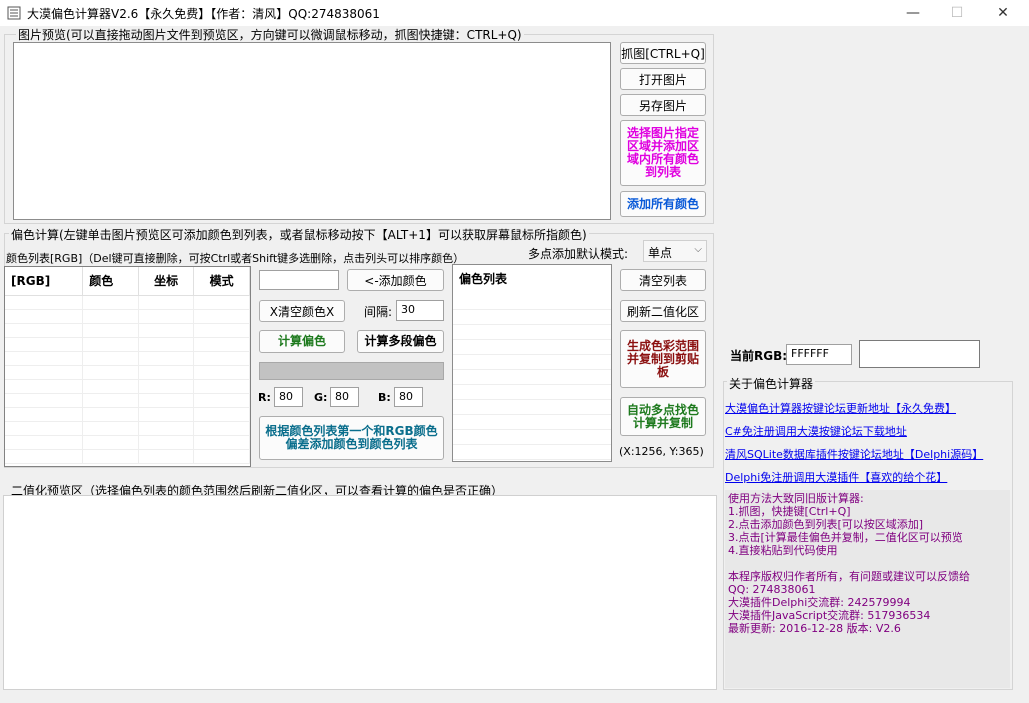 The height and width of the screenshot is (703, 1029). I want to click on column-header-color: 颜色, so click(110, 281).